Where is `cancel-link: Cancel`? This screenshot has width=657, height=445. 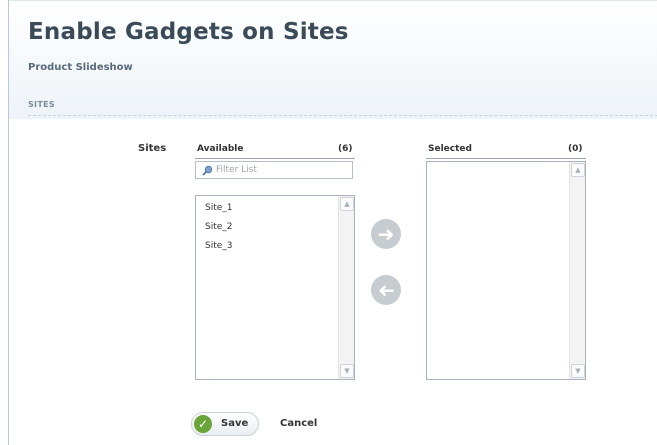
cancel-link: Cancel is located at coordinates (298, 423).